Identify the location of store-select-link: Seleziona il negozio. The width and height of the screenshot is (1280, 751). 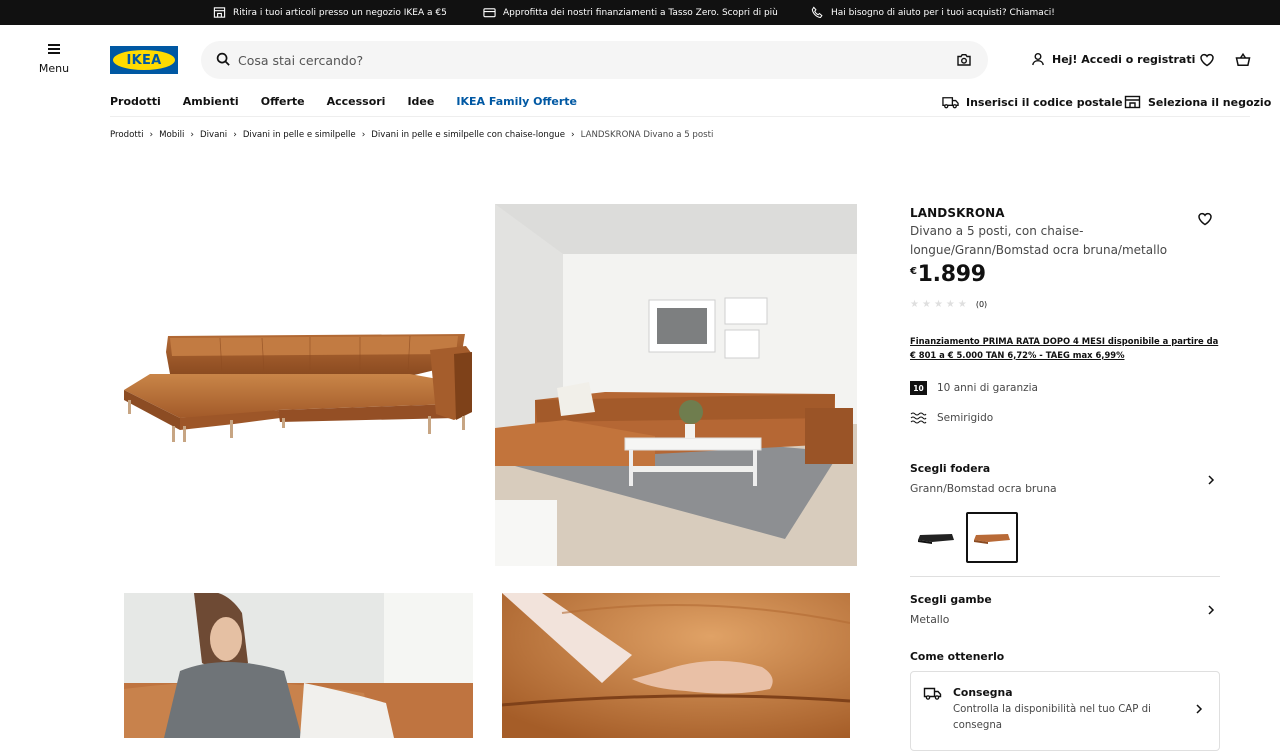
(1197, 102).